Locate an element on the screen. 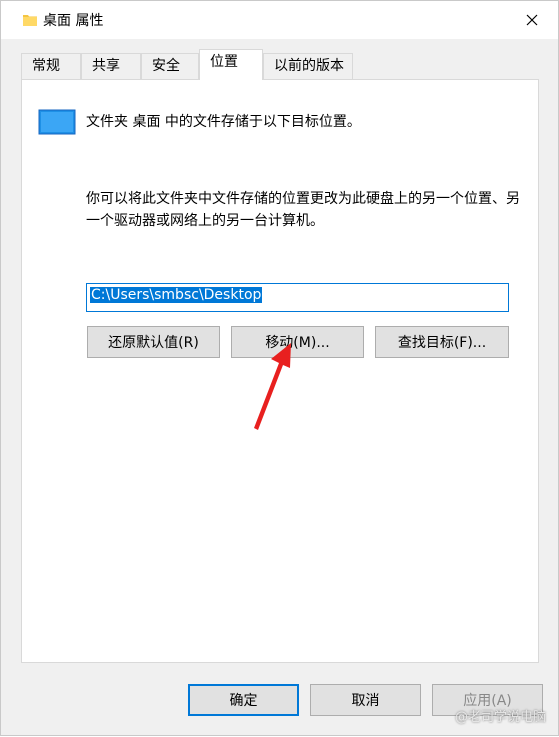  ok-button: 确定 is located at coordinates (243, 700).